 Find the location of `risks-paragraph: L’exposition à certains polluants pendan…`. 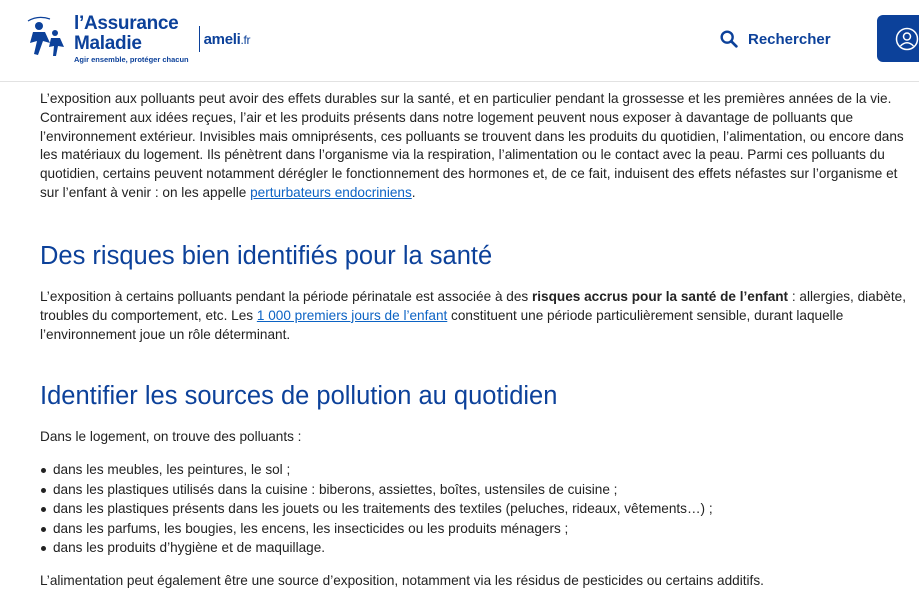

risks-paragraph: L’exposition à certains polluants pendan… is located at coordinates (475, 316).